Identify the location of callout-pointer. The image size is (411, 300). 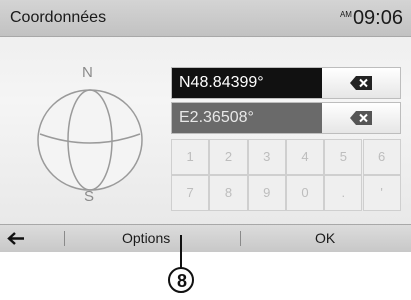
(181, 264).